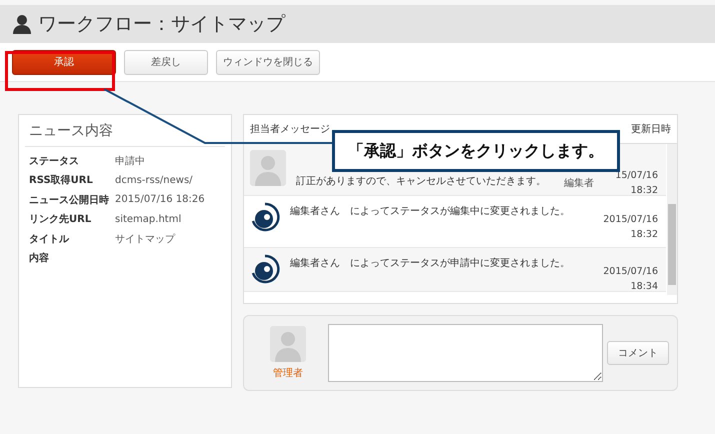 Image resolution: width=715 pixels, height=434 pixels. I want to click on field-value: dcms-rss/news/, so click(154, 180).